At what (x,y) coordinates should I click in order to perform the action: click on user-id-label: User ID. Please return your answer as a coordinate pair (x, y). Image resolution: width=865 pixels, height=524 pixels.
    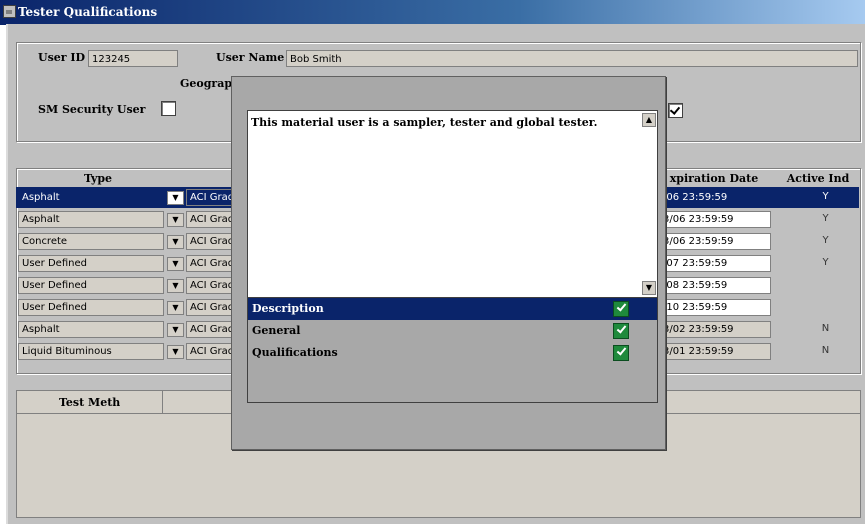
    Looking at the image, I should click on (62, 57).